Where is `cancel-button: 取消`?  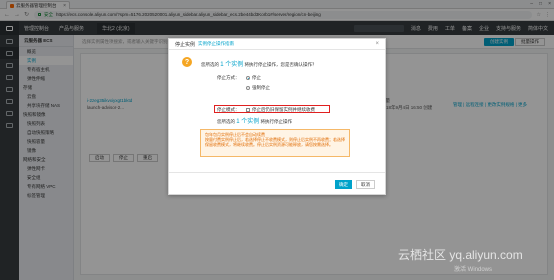
cancel-button: 取消 is located at coordinates (365, 184).